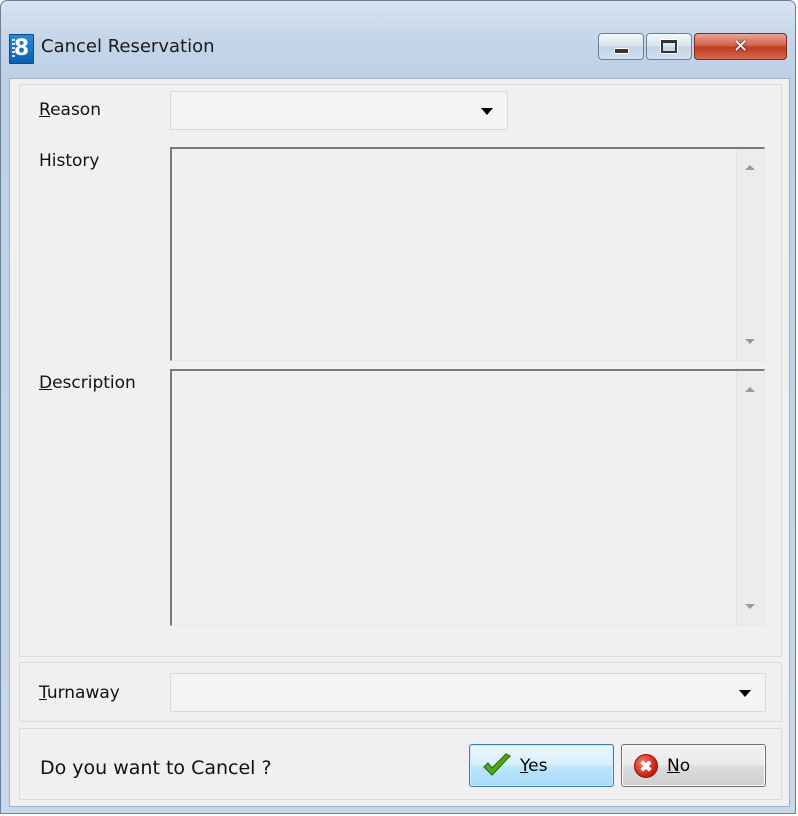  I want to click on checkmark-icon, so click(497, 765).